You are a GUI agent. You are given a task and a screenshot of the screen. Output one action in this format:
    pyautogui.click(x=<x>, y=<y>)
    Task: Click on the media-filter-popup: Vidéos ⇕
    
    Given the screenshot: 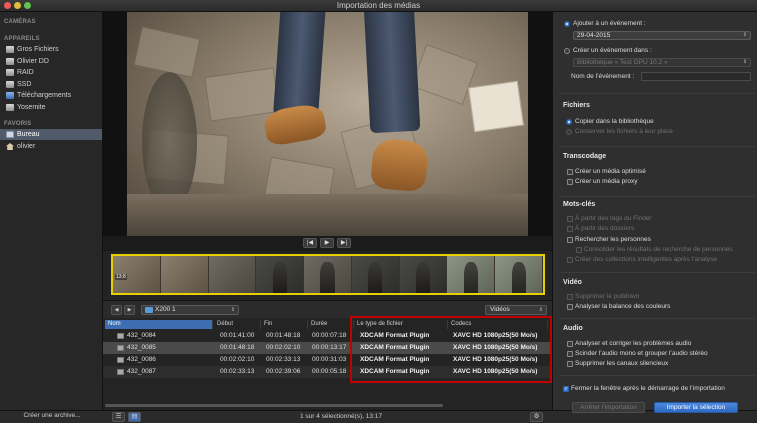 What is the action you would take?
    pyautogui.click(x=516, y=310)
    